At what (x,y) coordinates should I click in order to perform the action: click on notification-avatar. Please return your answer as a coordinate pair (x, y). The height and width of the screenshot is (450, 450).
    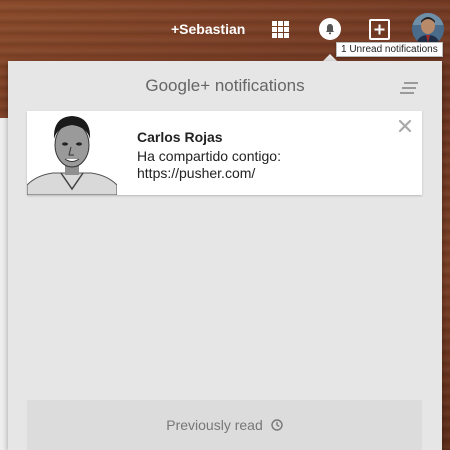
    Looking at the image, I should click on (72, 153).